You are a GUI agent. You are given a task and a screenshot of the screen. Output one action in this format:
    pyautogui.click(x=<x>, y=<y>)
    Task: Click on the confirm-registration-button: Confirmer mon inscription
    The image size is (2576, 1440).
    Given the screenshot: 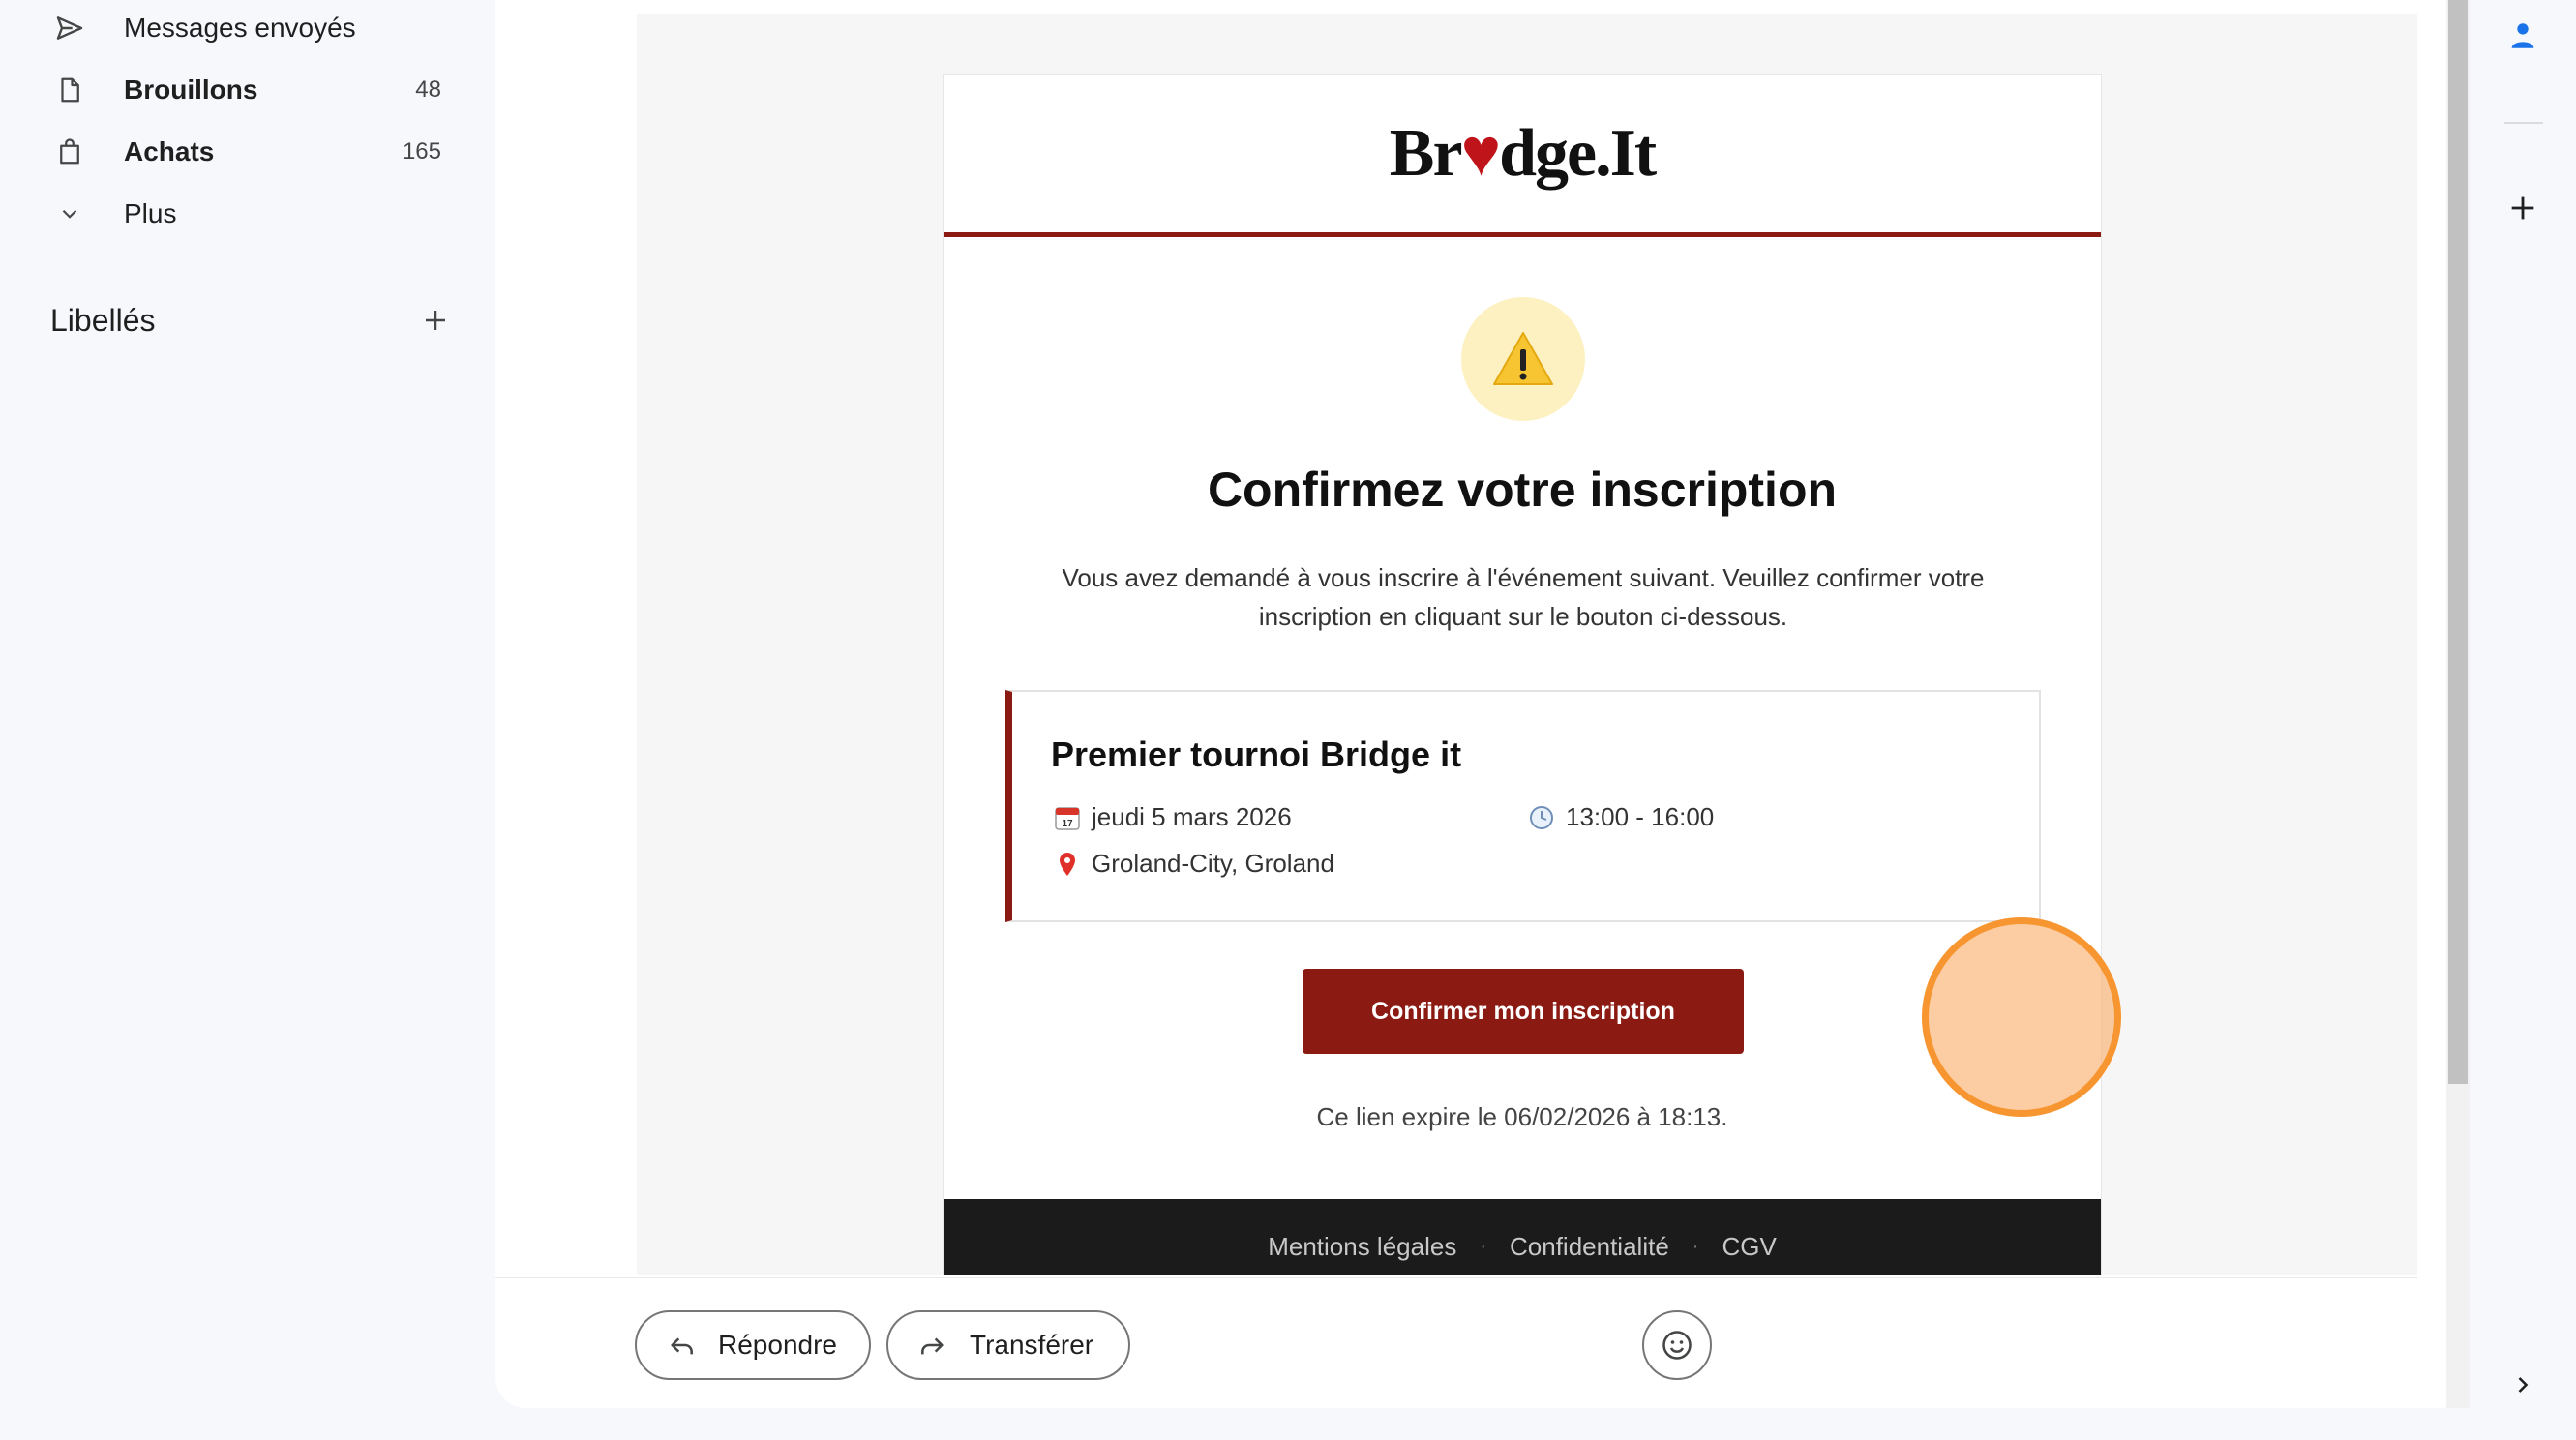 What is the action you would take?
    pyautogui.click(x=1523, y=1012)
    